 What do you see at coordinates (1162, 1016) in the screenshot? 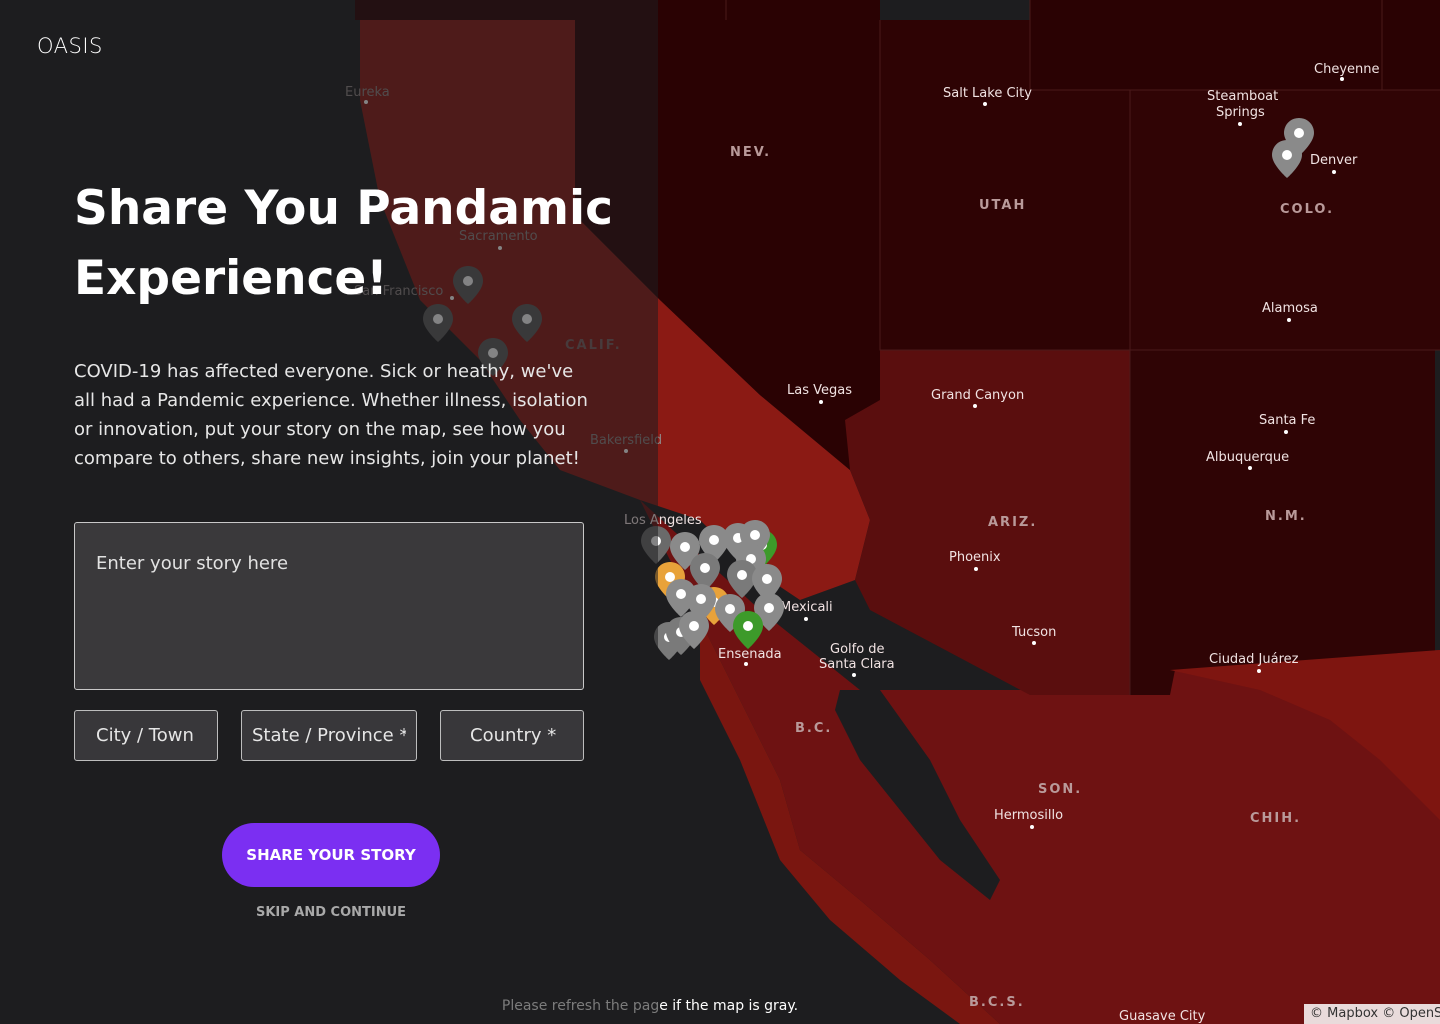
I see `city-label-guasave-city: Guasave City` at bounding box center [1162, 1016].